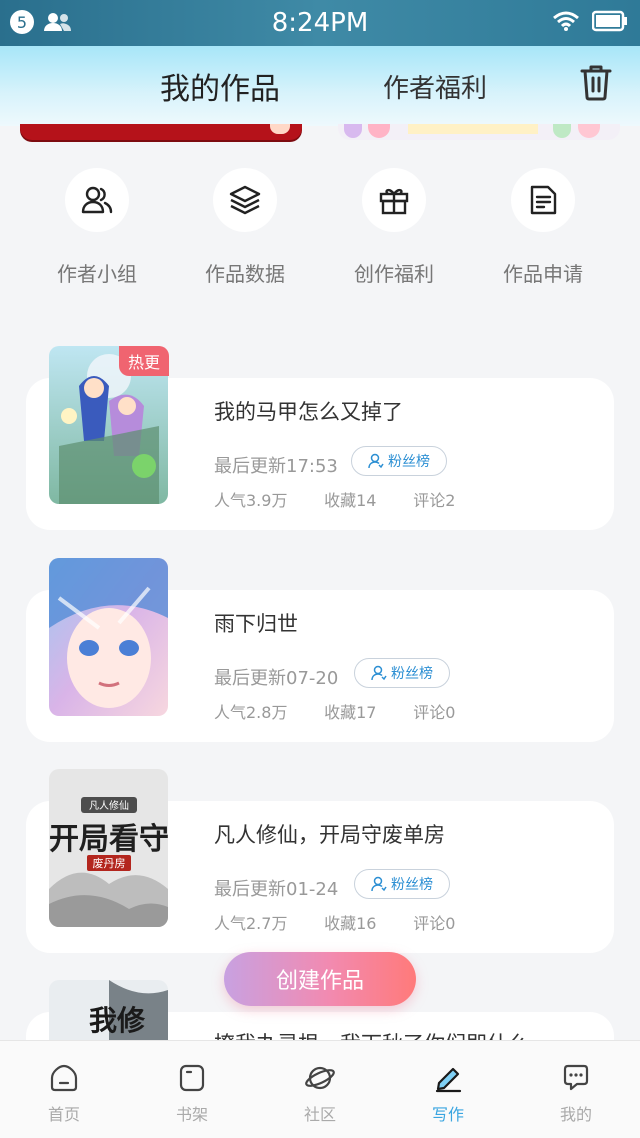  I want to click on work-cover: 凡人修仙 开局看守 废丹房, so click(108, 848).